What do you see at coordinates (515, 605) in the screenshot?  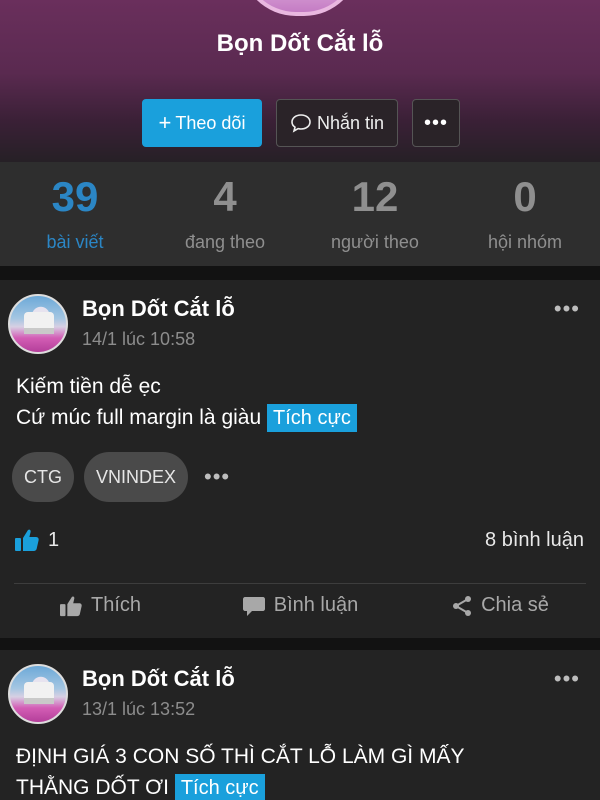 I see `share-label: Chia sẻ` at bounding box center [515, 605].